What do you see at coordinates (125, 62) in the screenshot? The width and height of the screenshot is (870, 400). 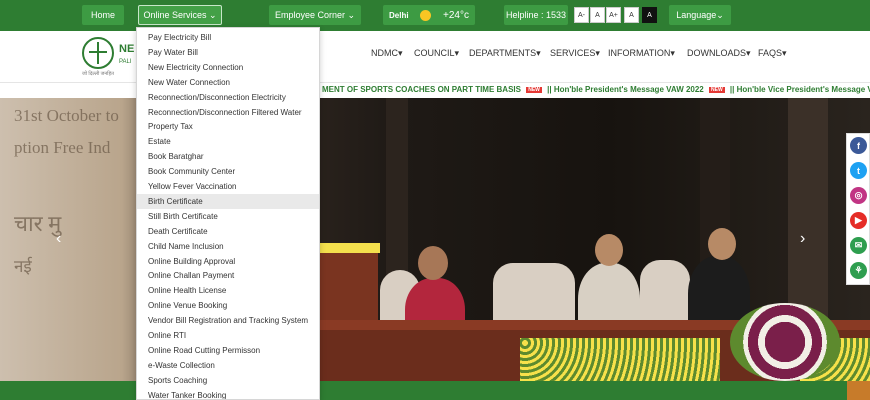 I see `logo-subtext: PALI` at bounding box center [125, 62].